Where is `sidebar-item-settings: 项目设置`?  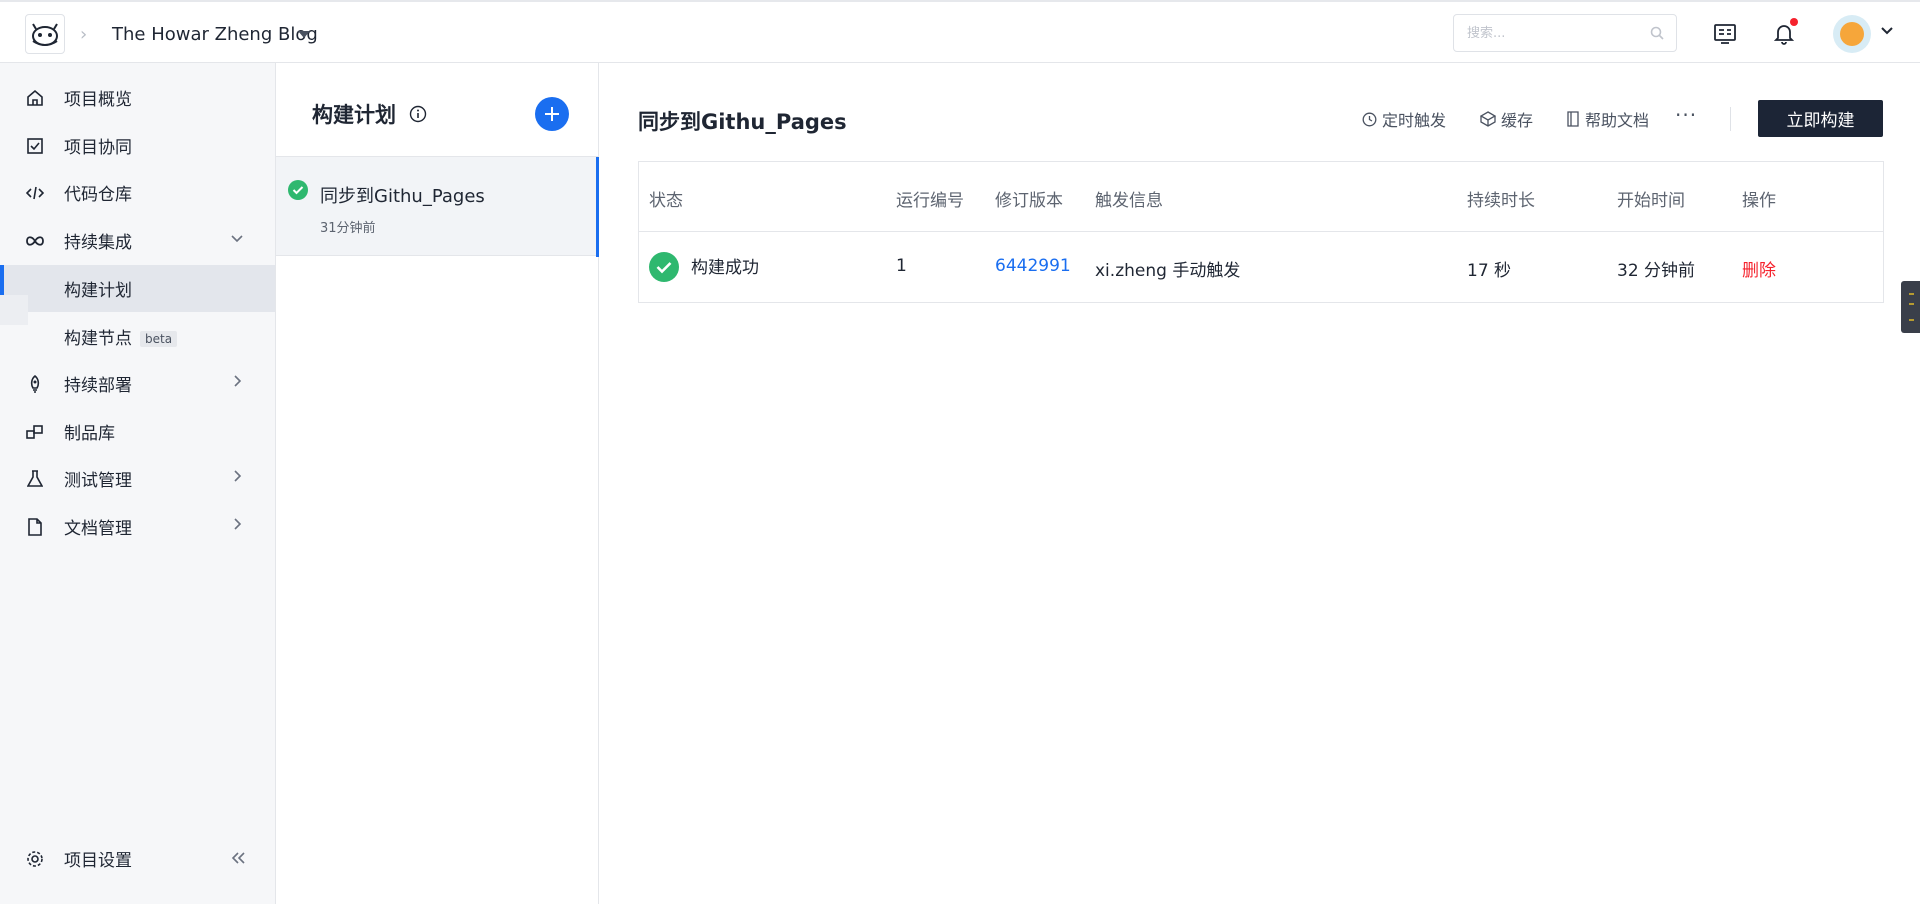
sidebar-item-settings: 项目设置 is located at coordinates (137, 858).